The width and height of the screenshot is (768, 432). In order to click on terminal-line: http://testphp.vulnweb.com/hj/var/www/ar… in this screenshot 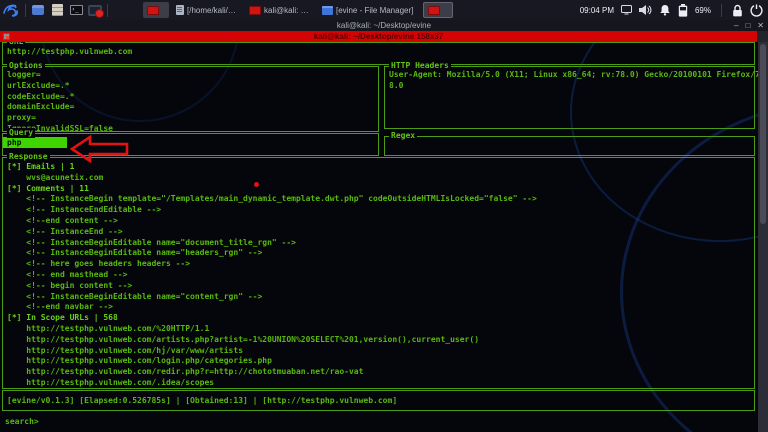, I will do `click(125, 350)`.